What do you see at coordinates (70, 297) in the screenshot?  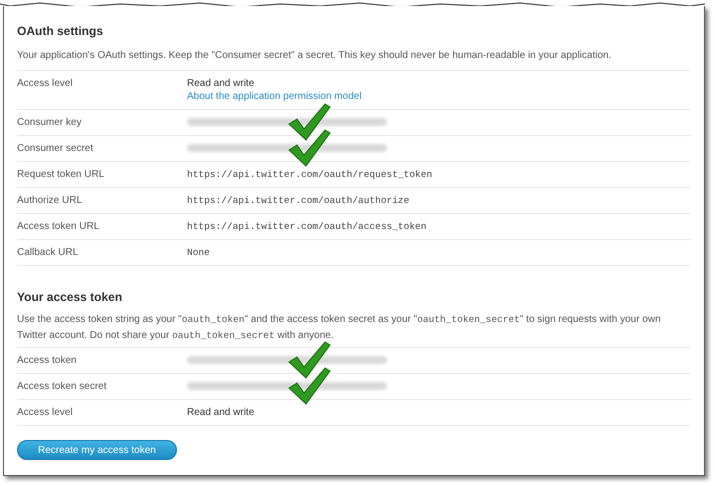 I see `section-title: Your access token` at bounding box center [70, 297].